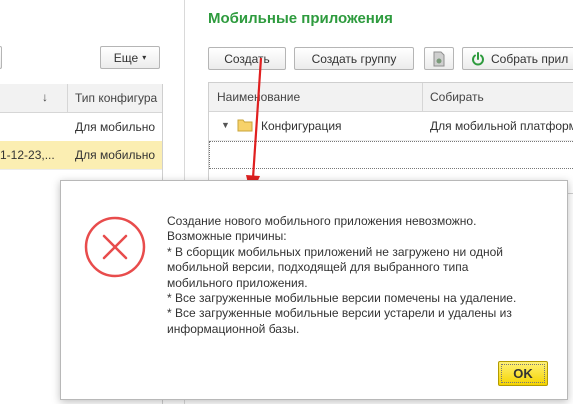  I want to click on collect-app-label: Собрать прил, so click(530, 58).